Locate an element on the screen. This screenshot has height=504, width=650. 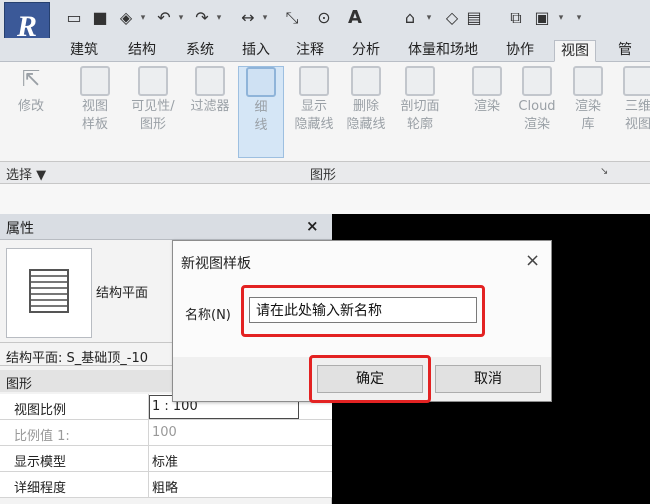
property-name: 比例值 1: is located at coordinates (42, 436).